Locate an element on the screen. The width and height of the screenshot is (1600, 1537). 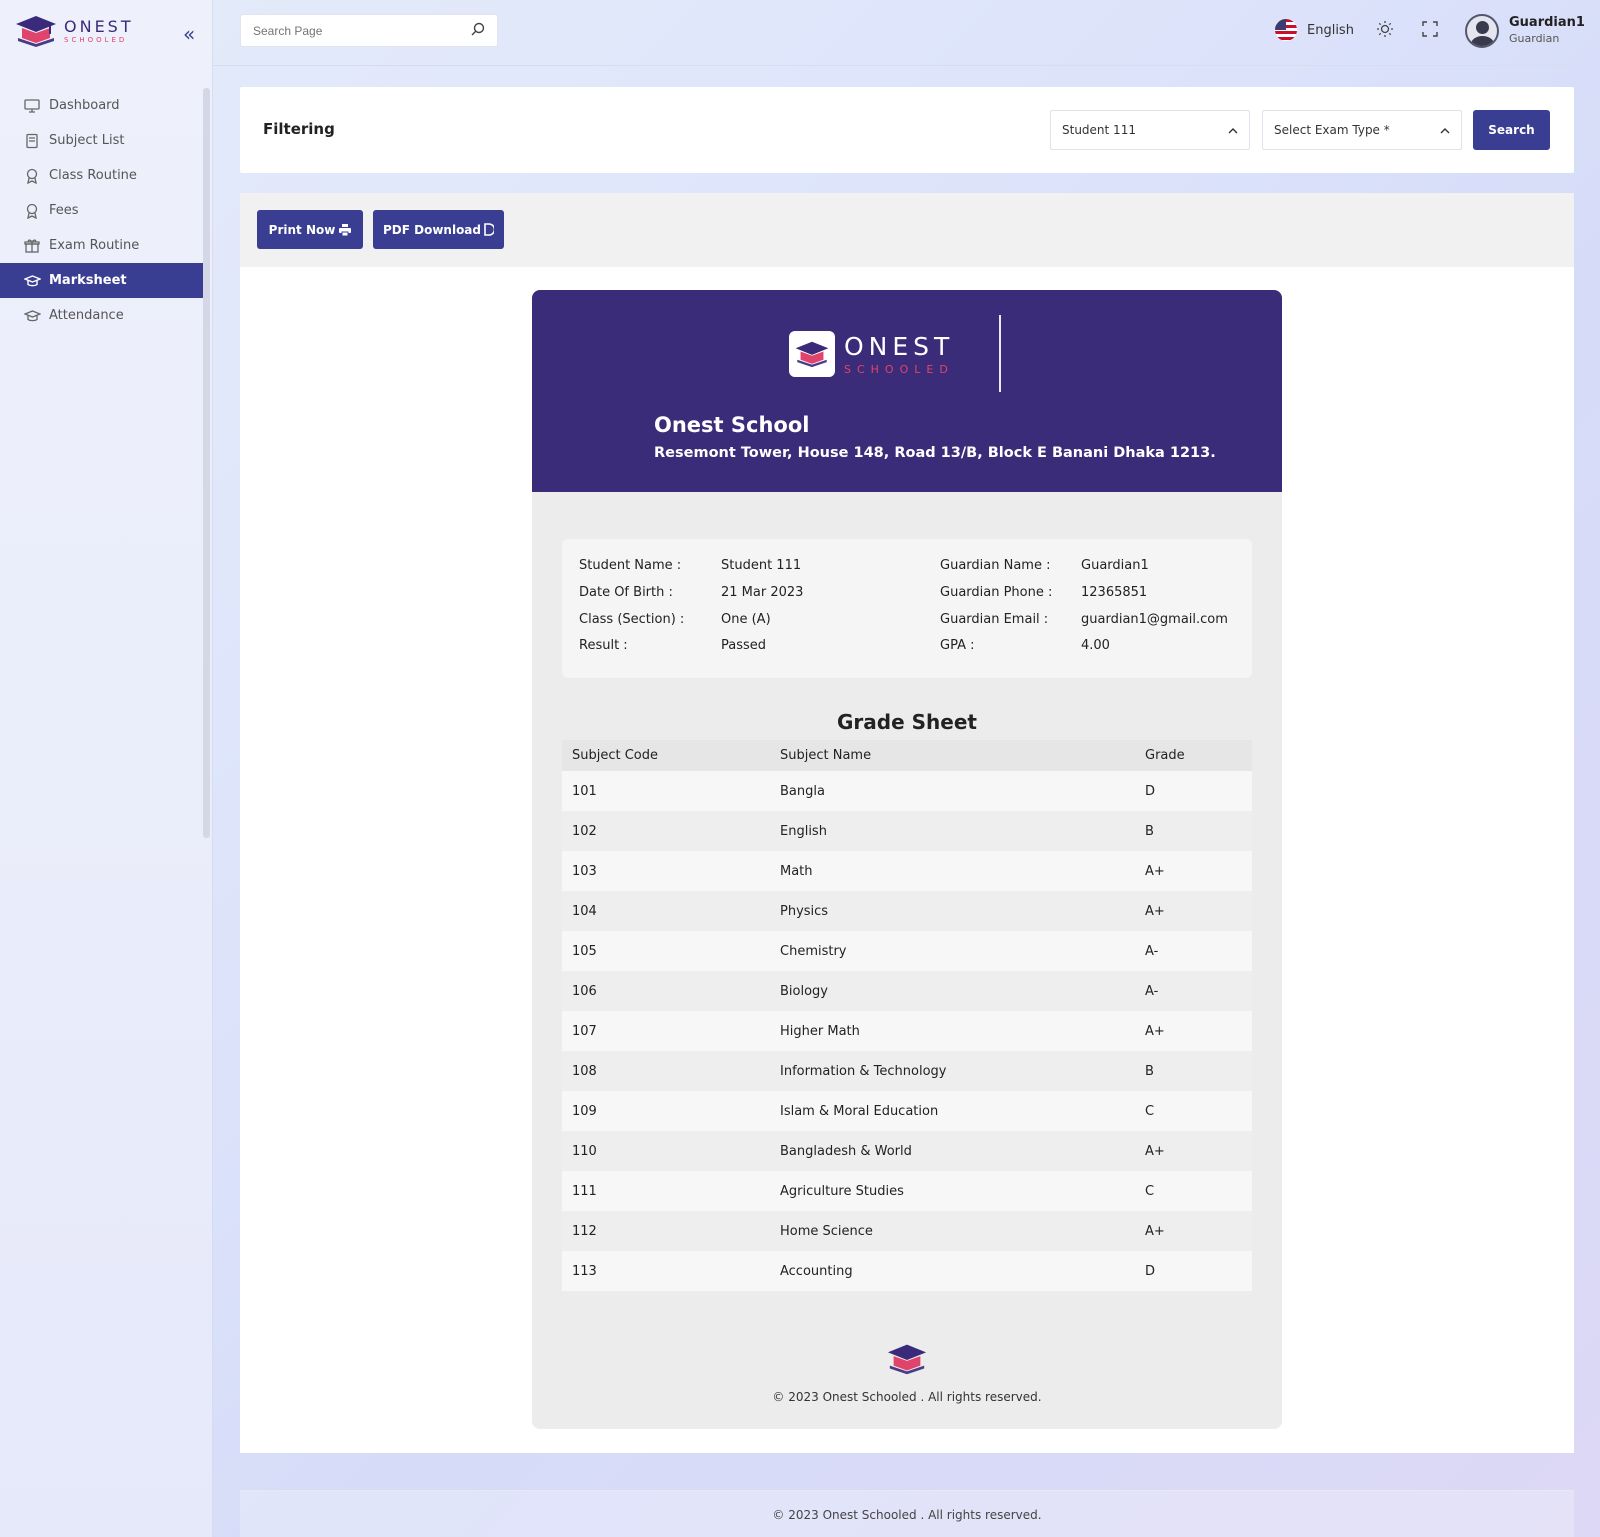
sidebar-item-label: Attendance is located at coordinates (86, 315).